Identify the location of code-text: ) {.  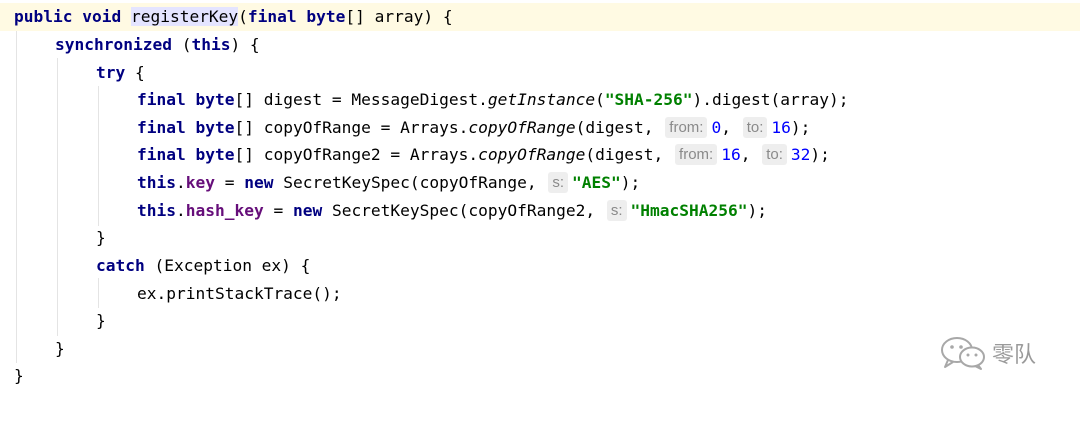
(245, 44).